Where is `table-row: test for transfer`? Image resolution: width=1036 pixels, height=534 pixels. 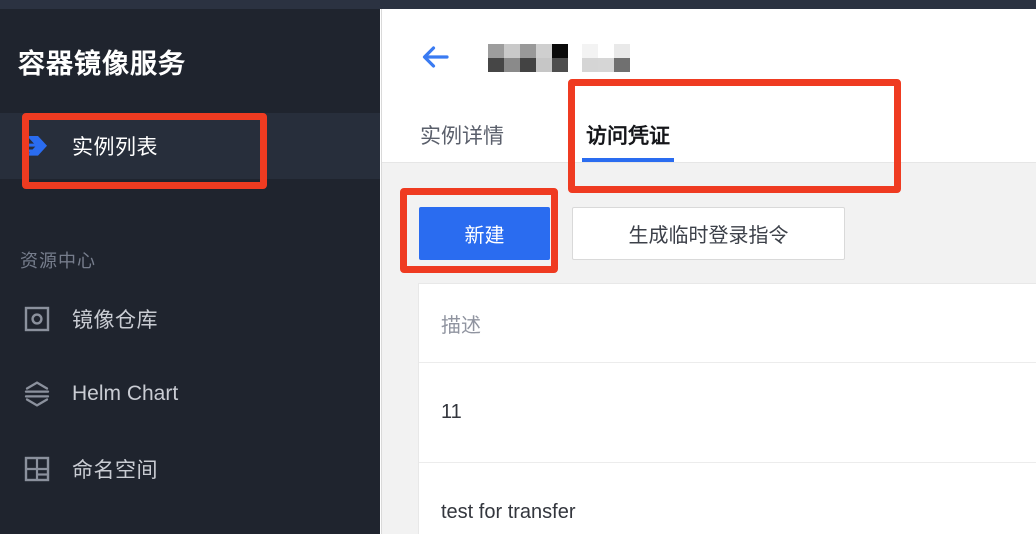 table-row: test for transfer is located at coordinates (727, 498).